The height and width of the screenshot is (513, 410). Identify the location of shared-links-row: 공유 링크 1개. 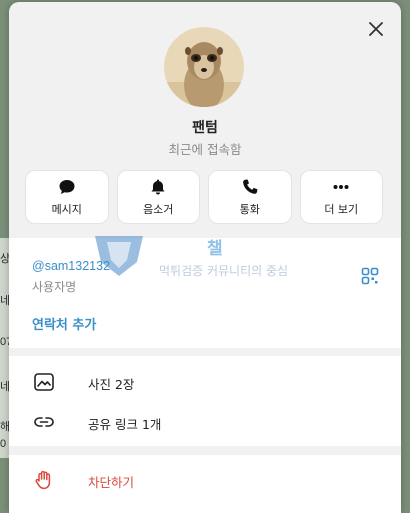
(205, 422).